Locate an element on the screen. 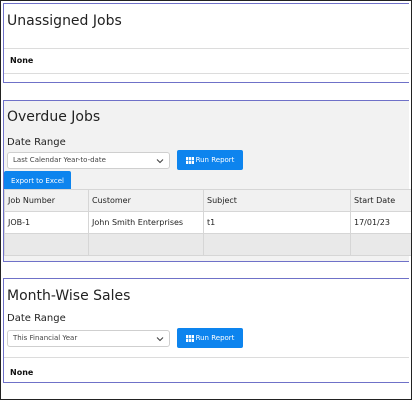  cell-customer: John Smith Enterprises is located at coordinates (146, 222).